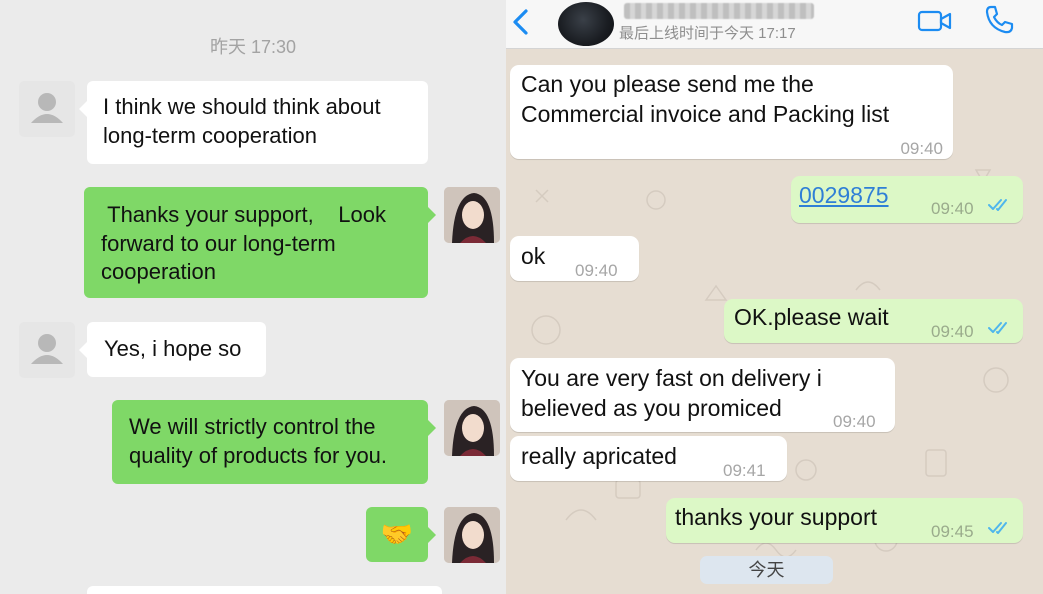  I want to click on message-time: 09:41, so click(744, 470).